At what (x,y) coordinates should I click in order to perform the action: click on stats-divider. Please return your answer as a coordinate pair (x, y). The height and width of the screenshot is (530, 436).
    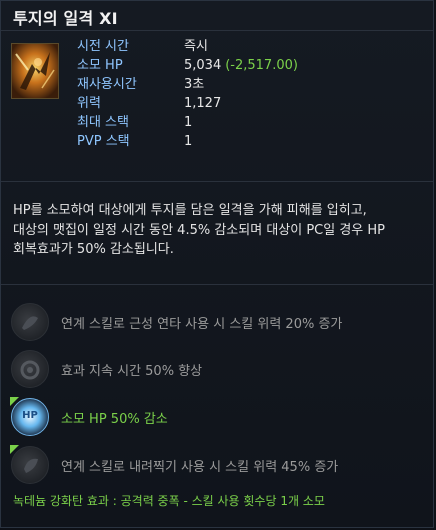
    Looking at the image, I should click on (217, 181).